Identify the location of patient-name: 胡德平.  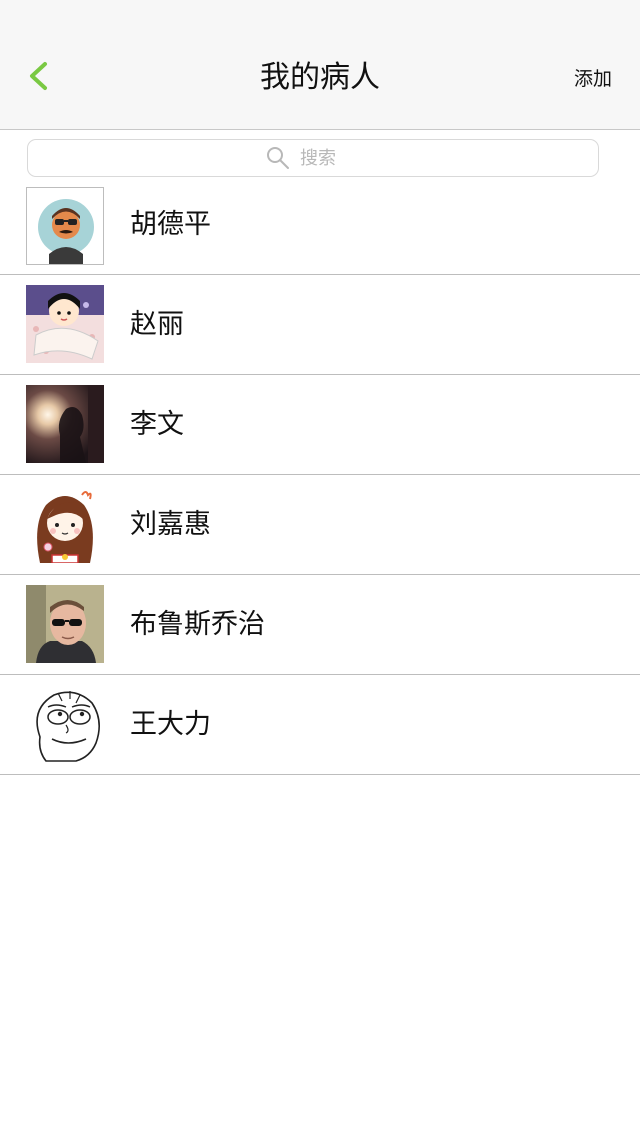
(170, 224).